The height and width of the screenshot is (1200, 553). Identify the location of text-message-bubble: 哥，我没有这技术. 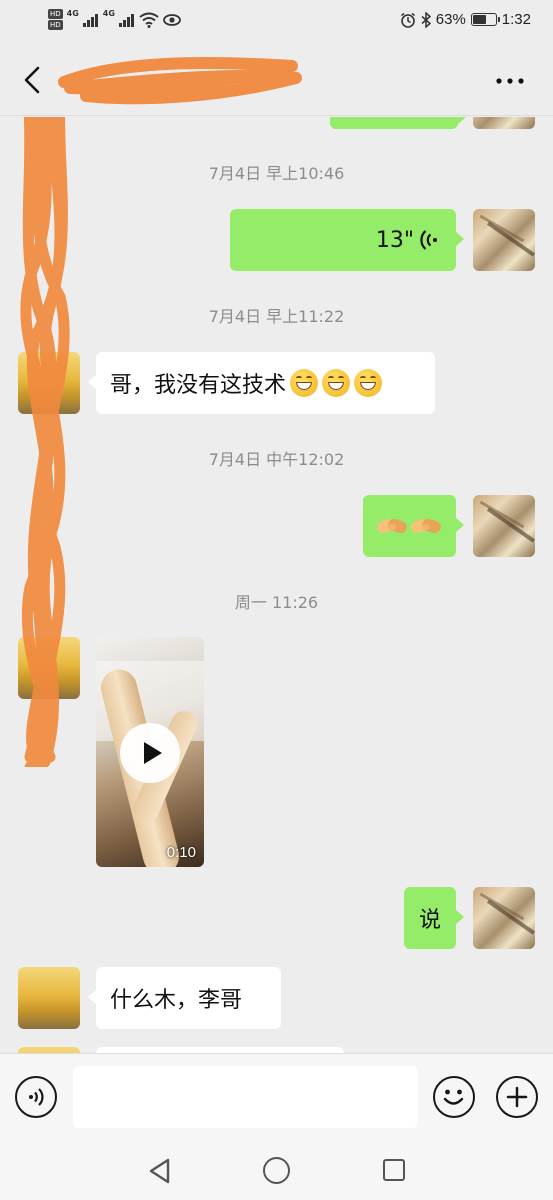
(261, 383).